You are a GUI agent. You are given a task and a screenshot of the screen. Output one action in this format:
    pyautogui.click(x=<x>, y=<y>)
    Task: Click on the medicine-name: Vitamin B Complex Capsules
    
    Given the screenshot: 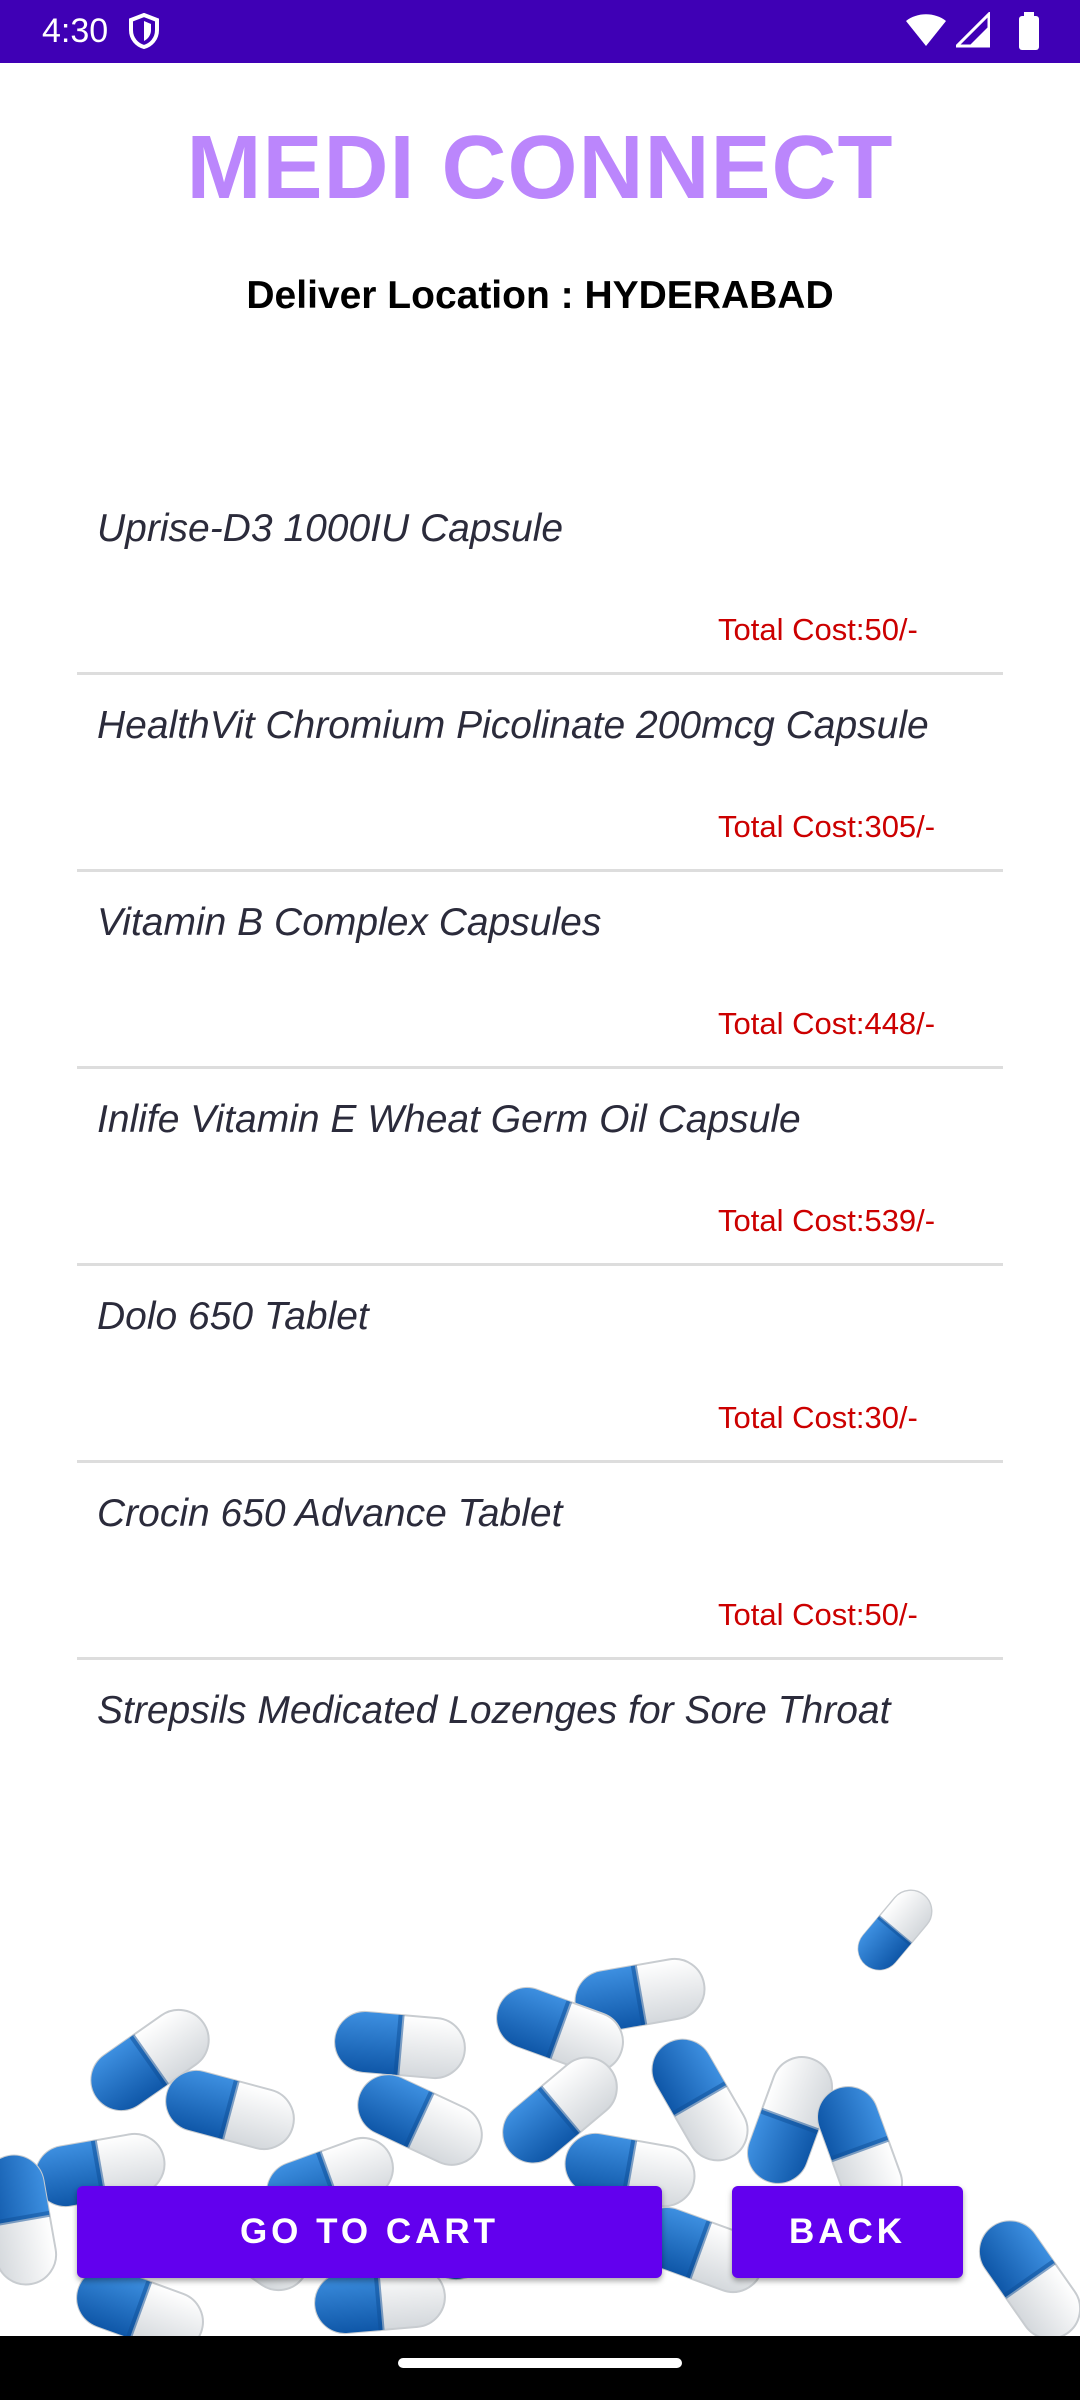 What is the action you would take?
    pyautogui.click(x=349, y=922)
    